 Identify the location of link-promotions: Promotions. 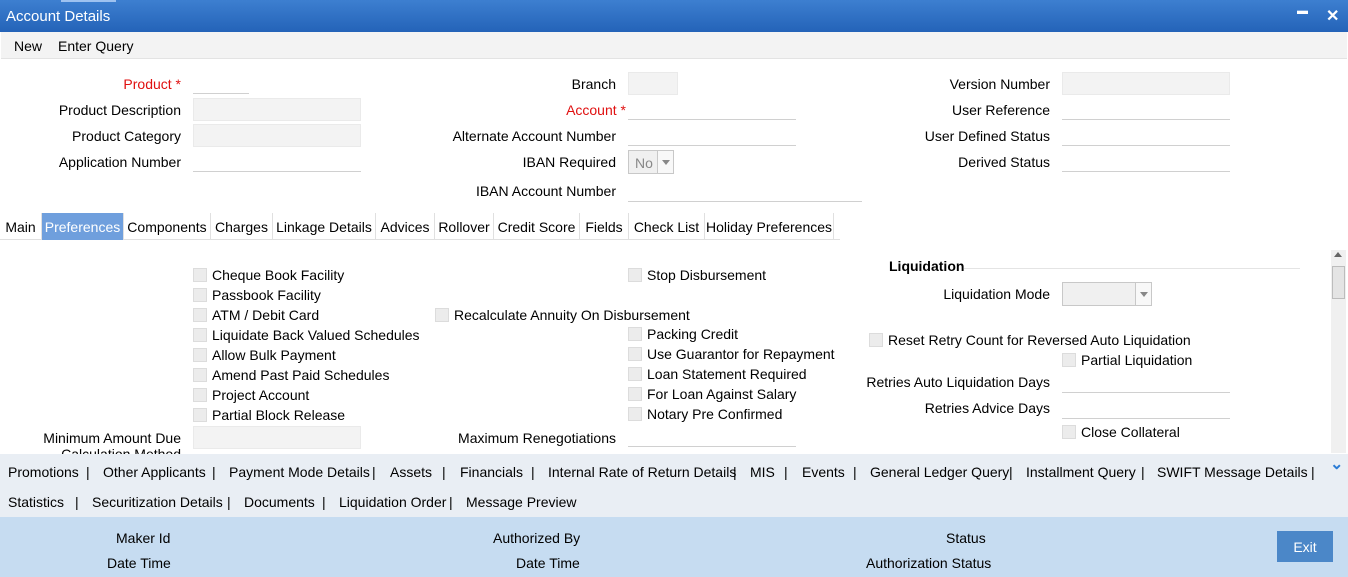
(43, 472).